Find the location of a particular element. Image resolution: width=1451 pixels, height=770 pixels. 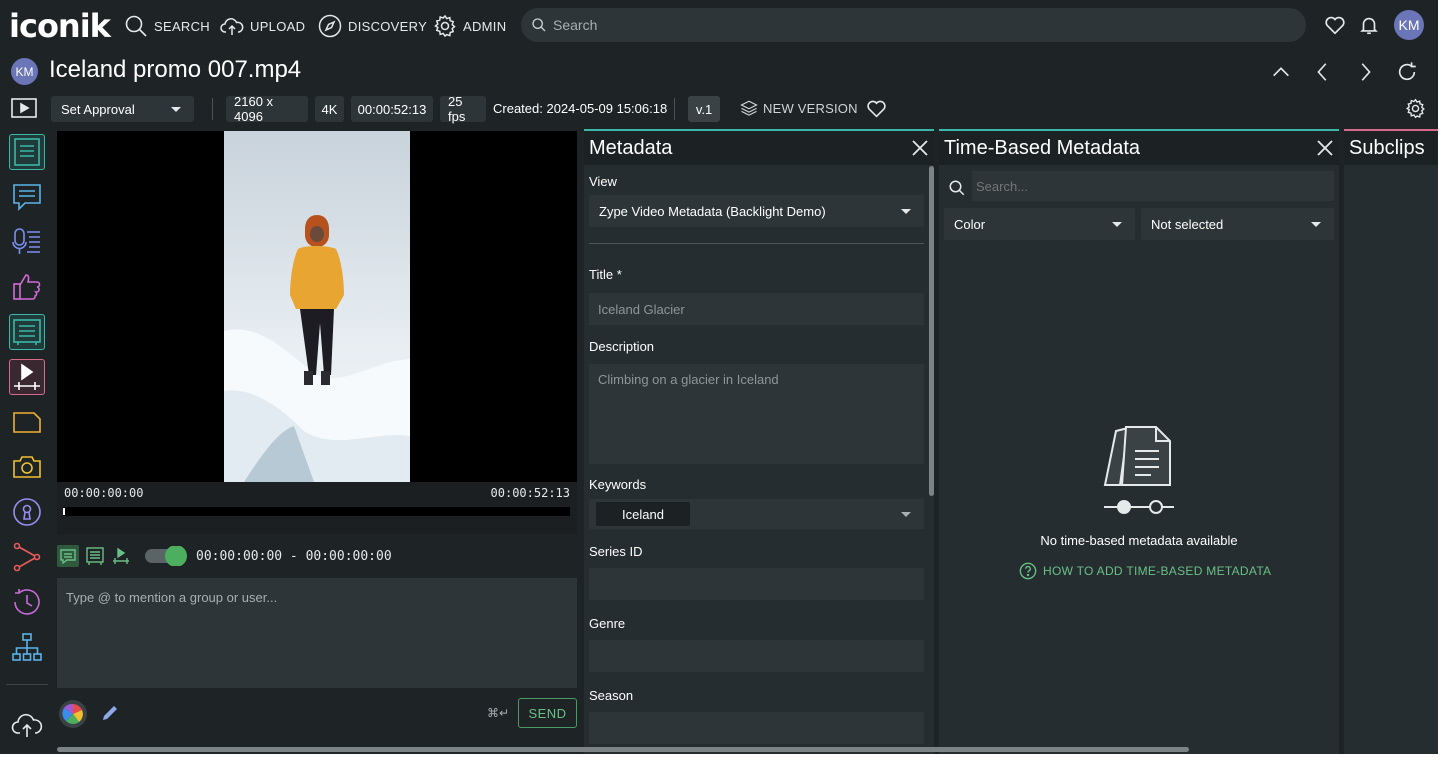

sidebar-thumbnails is located at coordinates (27, 467).